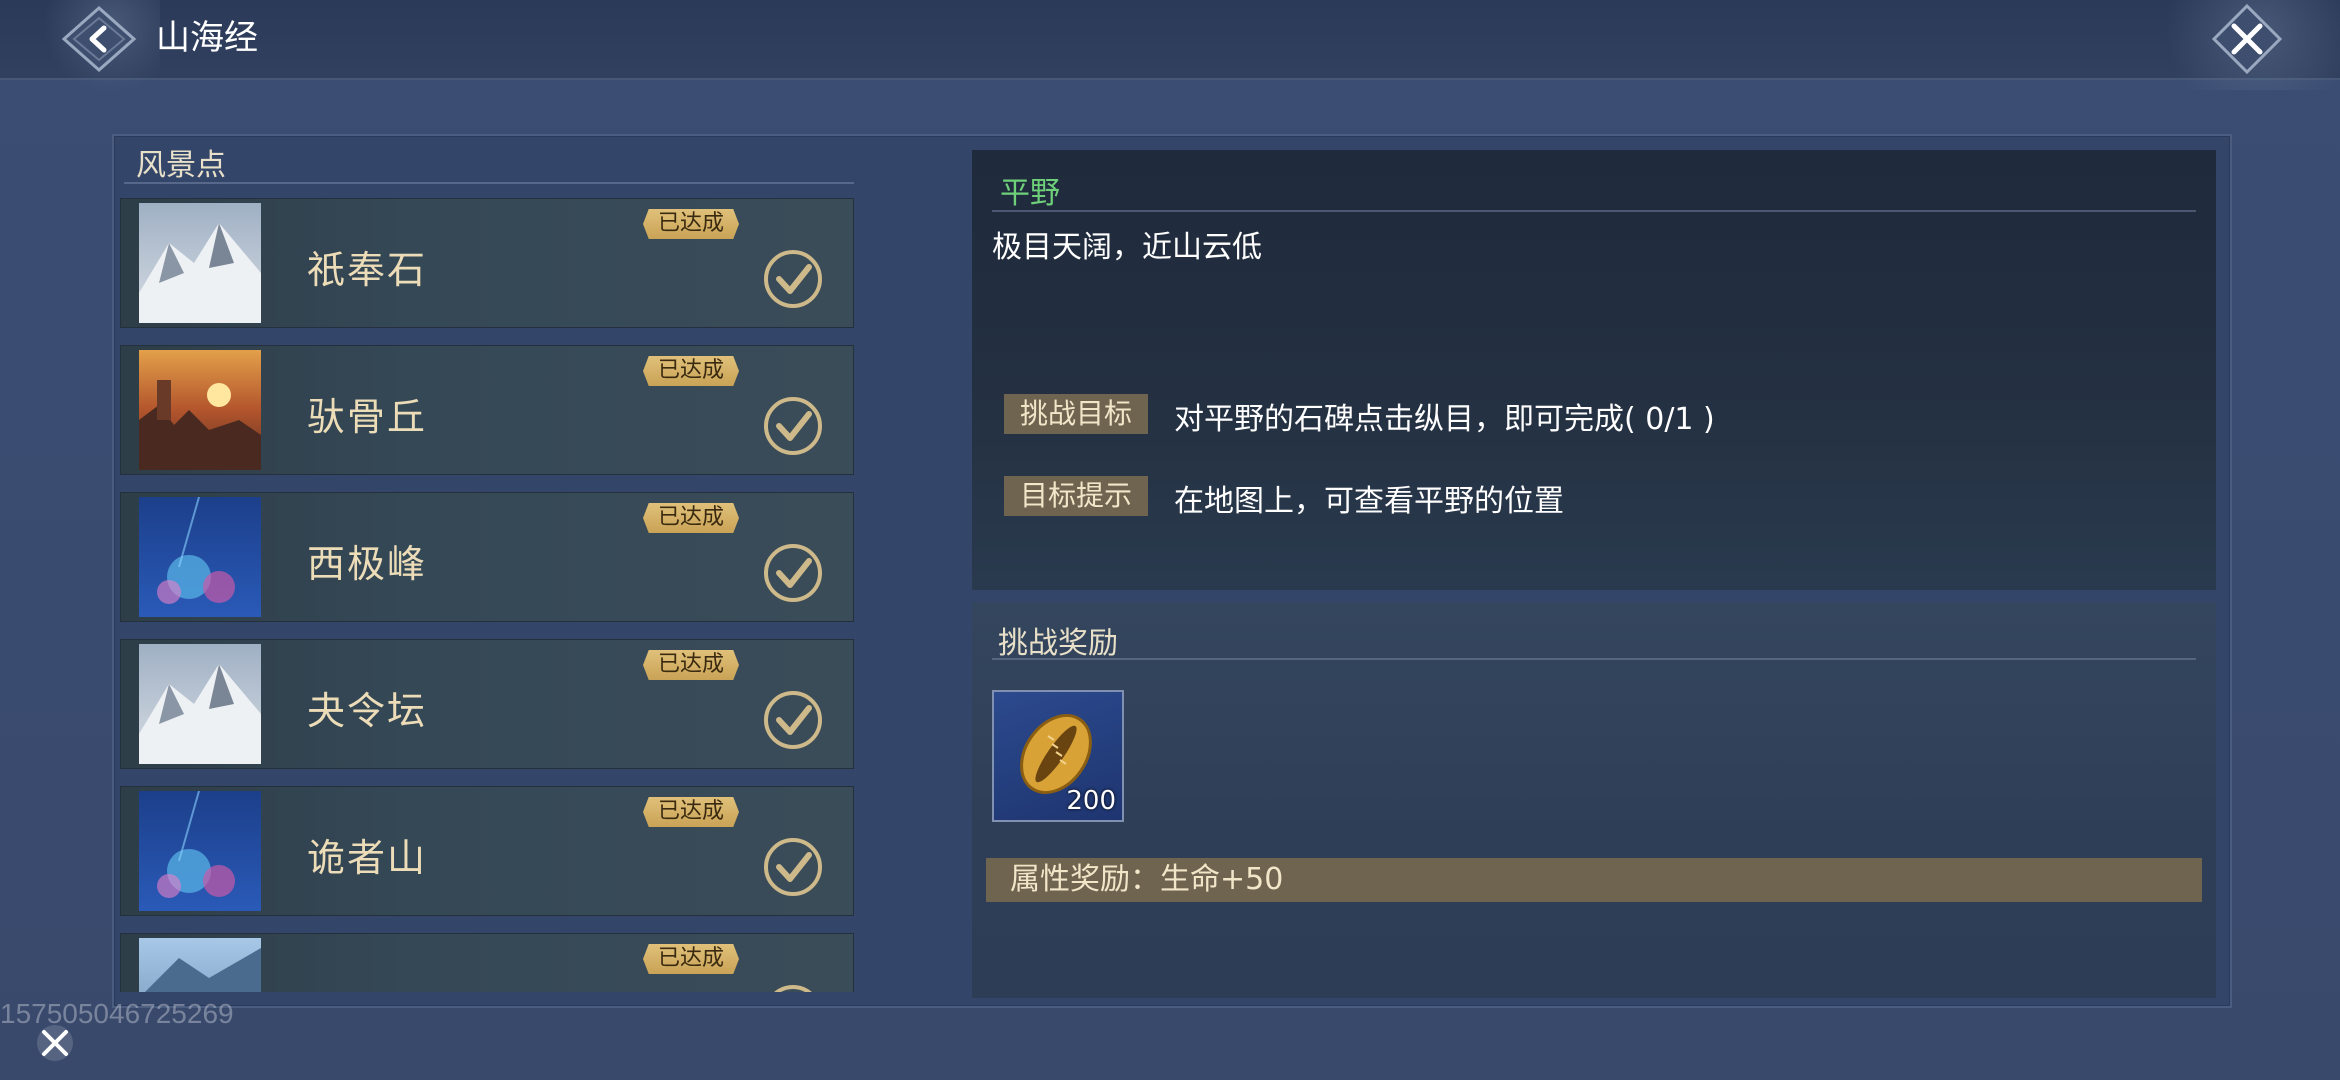 The image size is (2340, 1080). I want to click on sky-peak-thumbnail, so click(200, 965).